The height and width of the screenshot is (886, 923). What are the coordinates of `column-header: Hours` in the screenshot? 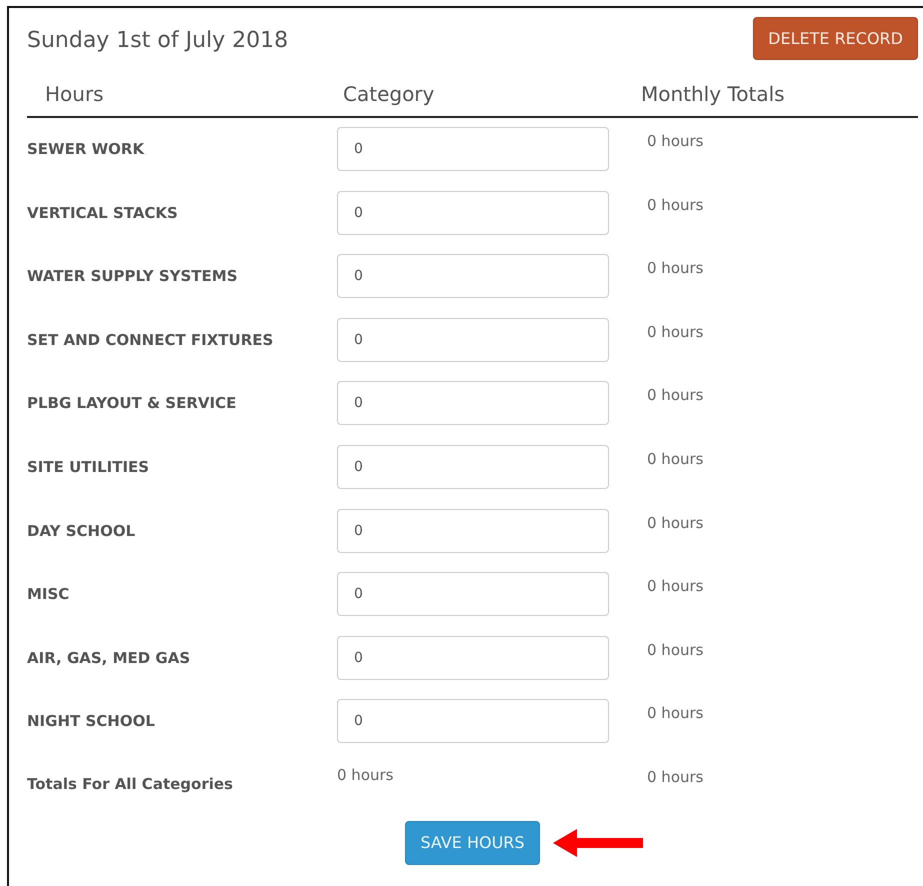 It's located at (75, 94).